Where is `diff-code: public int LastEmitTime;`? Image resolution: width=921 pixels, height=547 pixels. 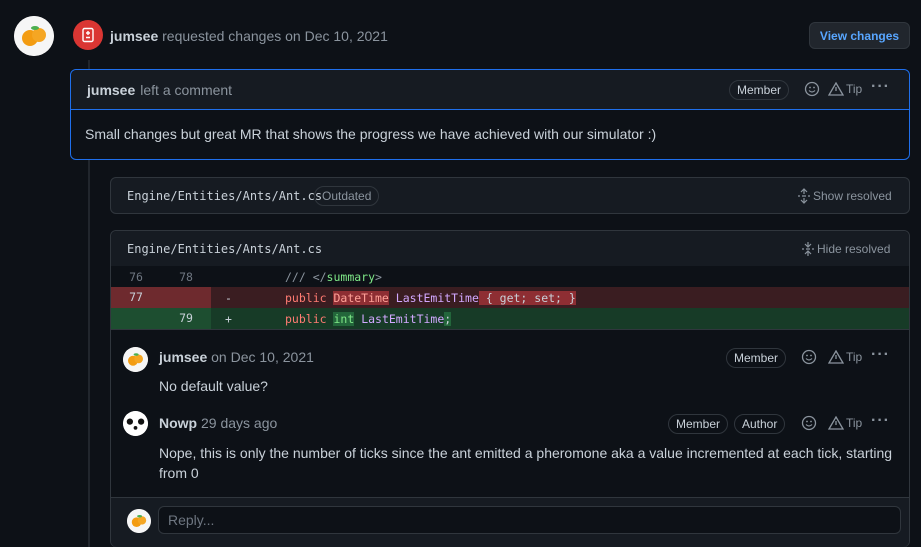
diff-code: public int LastEmitTime; is located at coordinates (368, 318).